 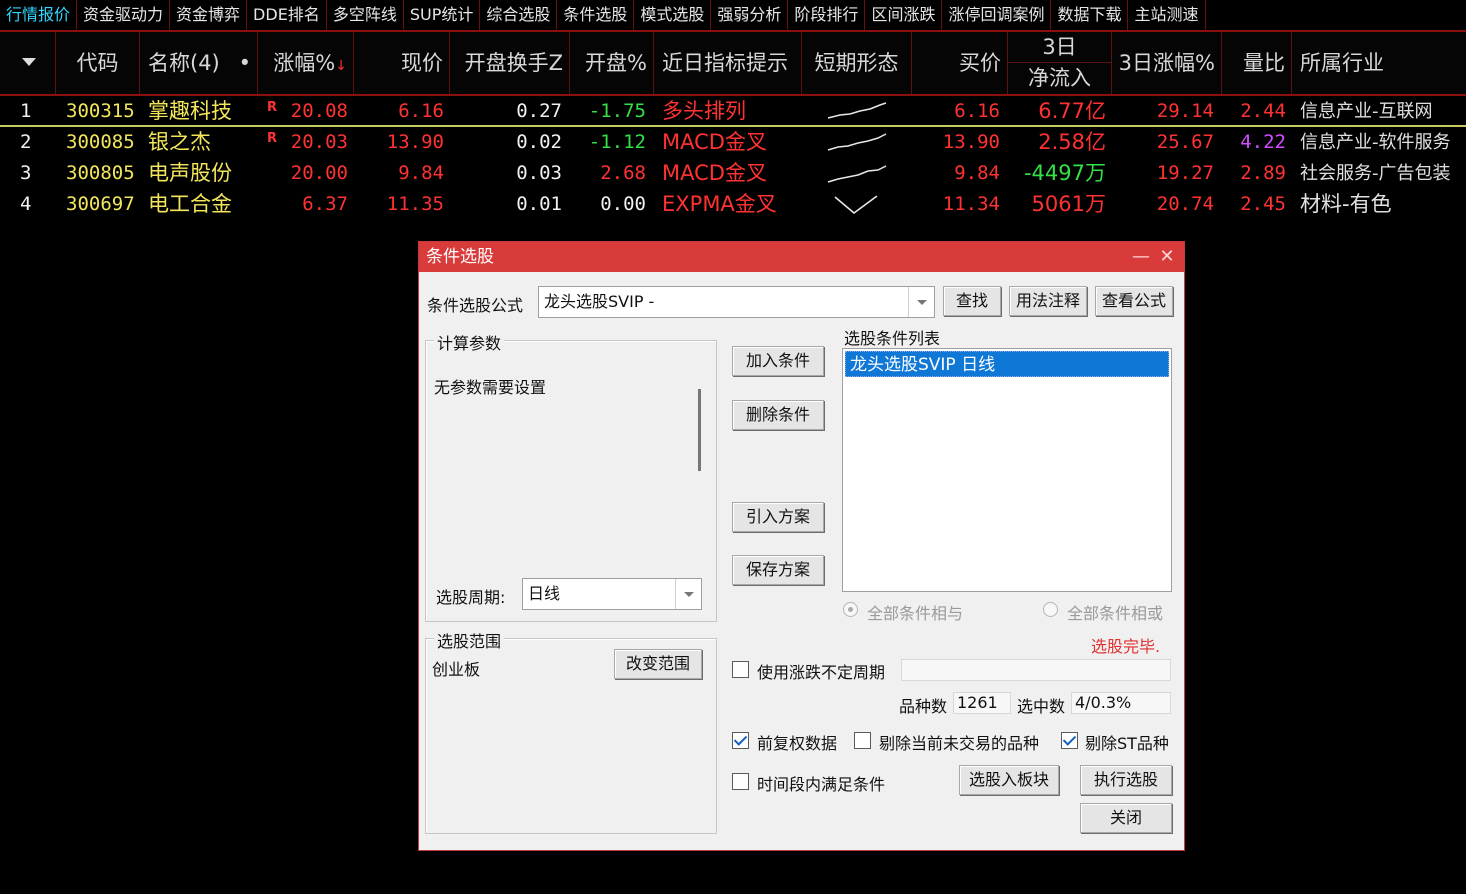 I want to click on period-select: 日线, so click(x=612, y=594).